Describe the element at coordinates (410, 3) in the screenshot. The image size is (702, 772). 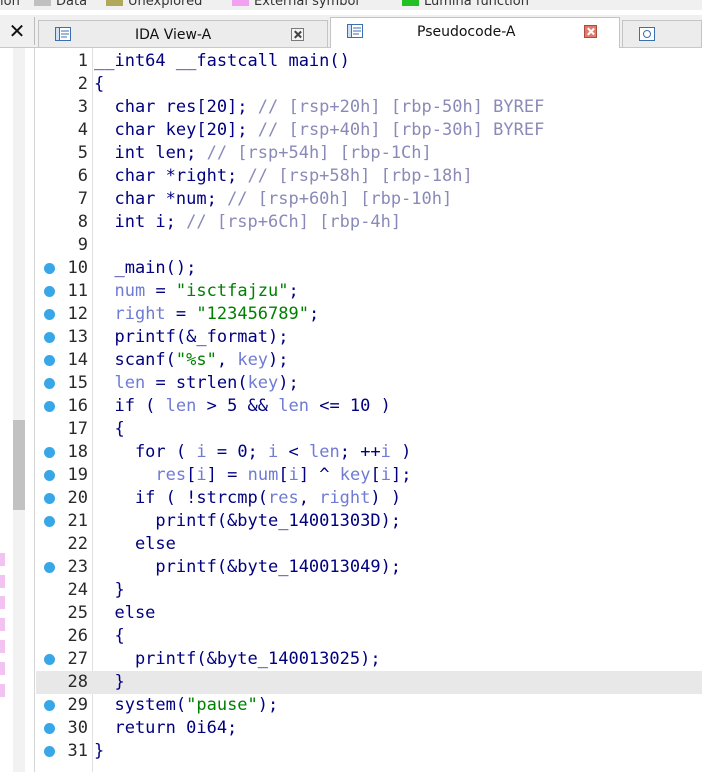
I see `legend-swatch` at that location.